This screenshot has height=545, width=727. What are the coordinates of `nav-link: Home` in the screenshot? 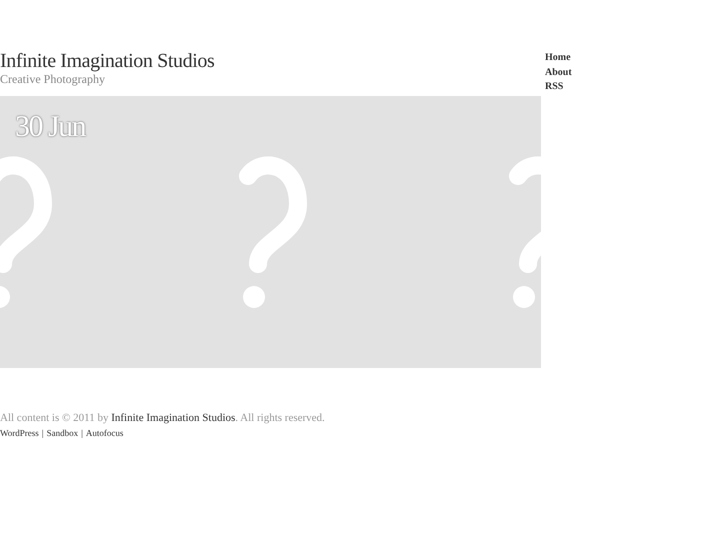 It's located at (558, 58).